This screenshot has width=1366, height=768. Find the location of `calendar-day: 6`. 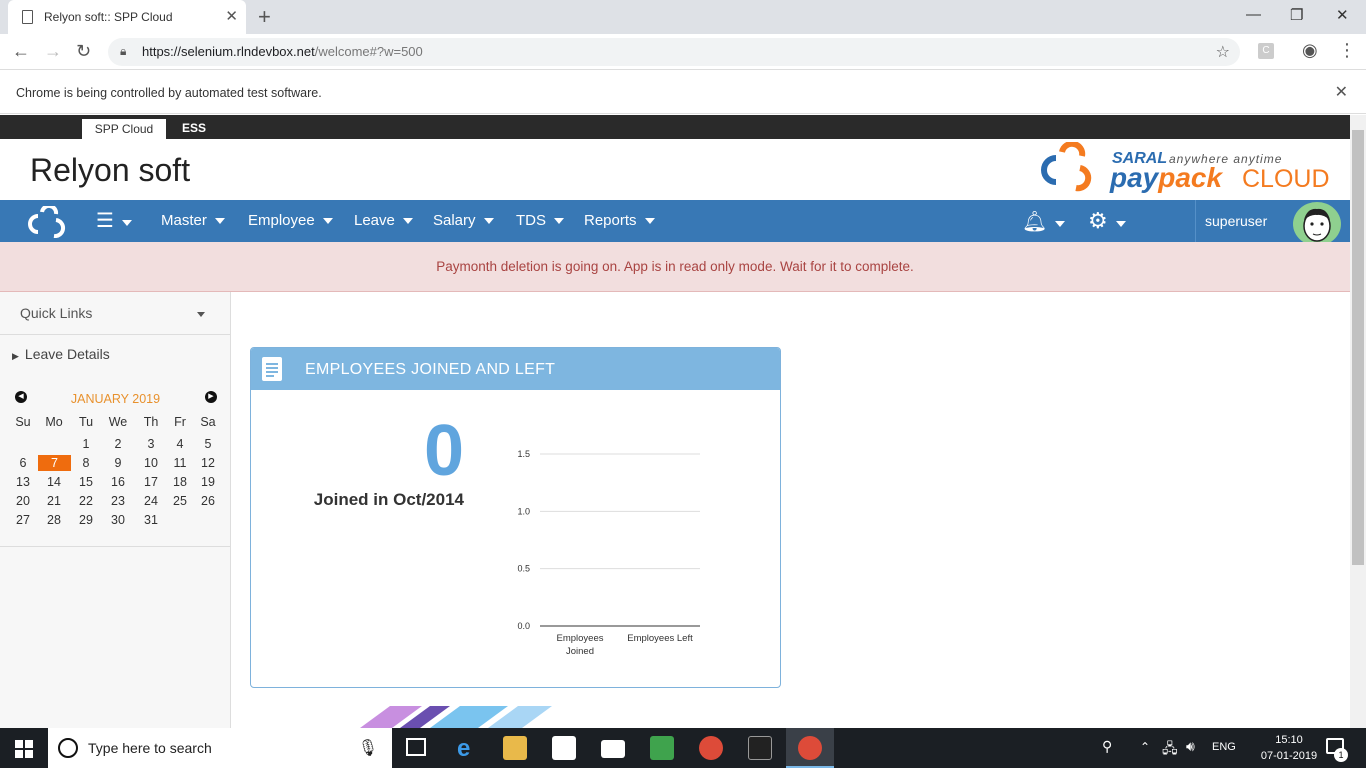

calendar-day: 6 is located at coordinates (23, 463).